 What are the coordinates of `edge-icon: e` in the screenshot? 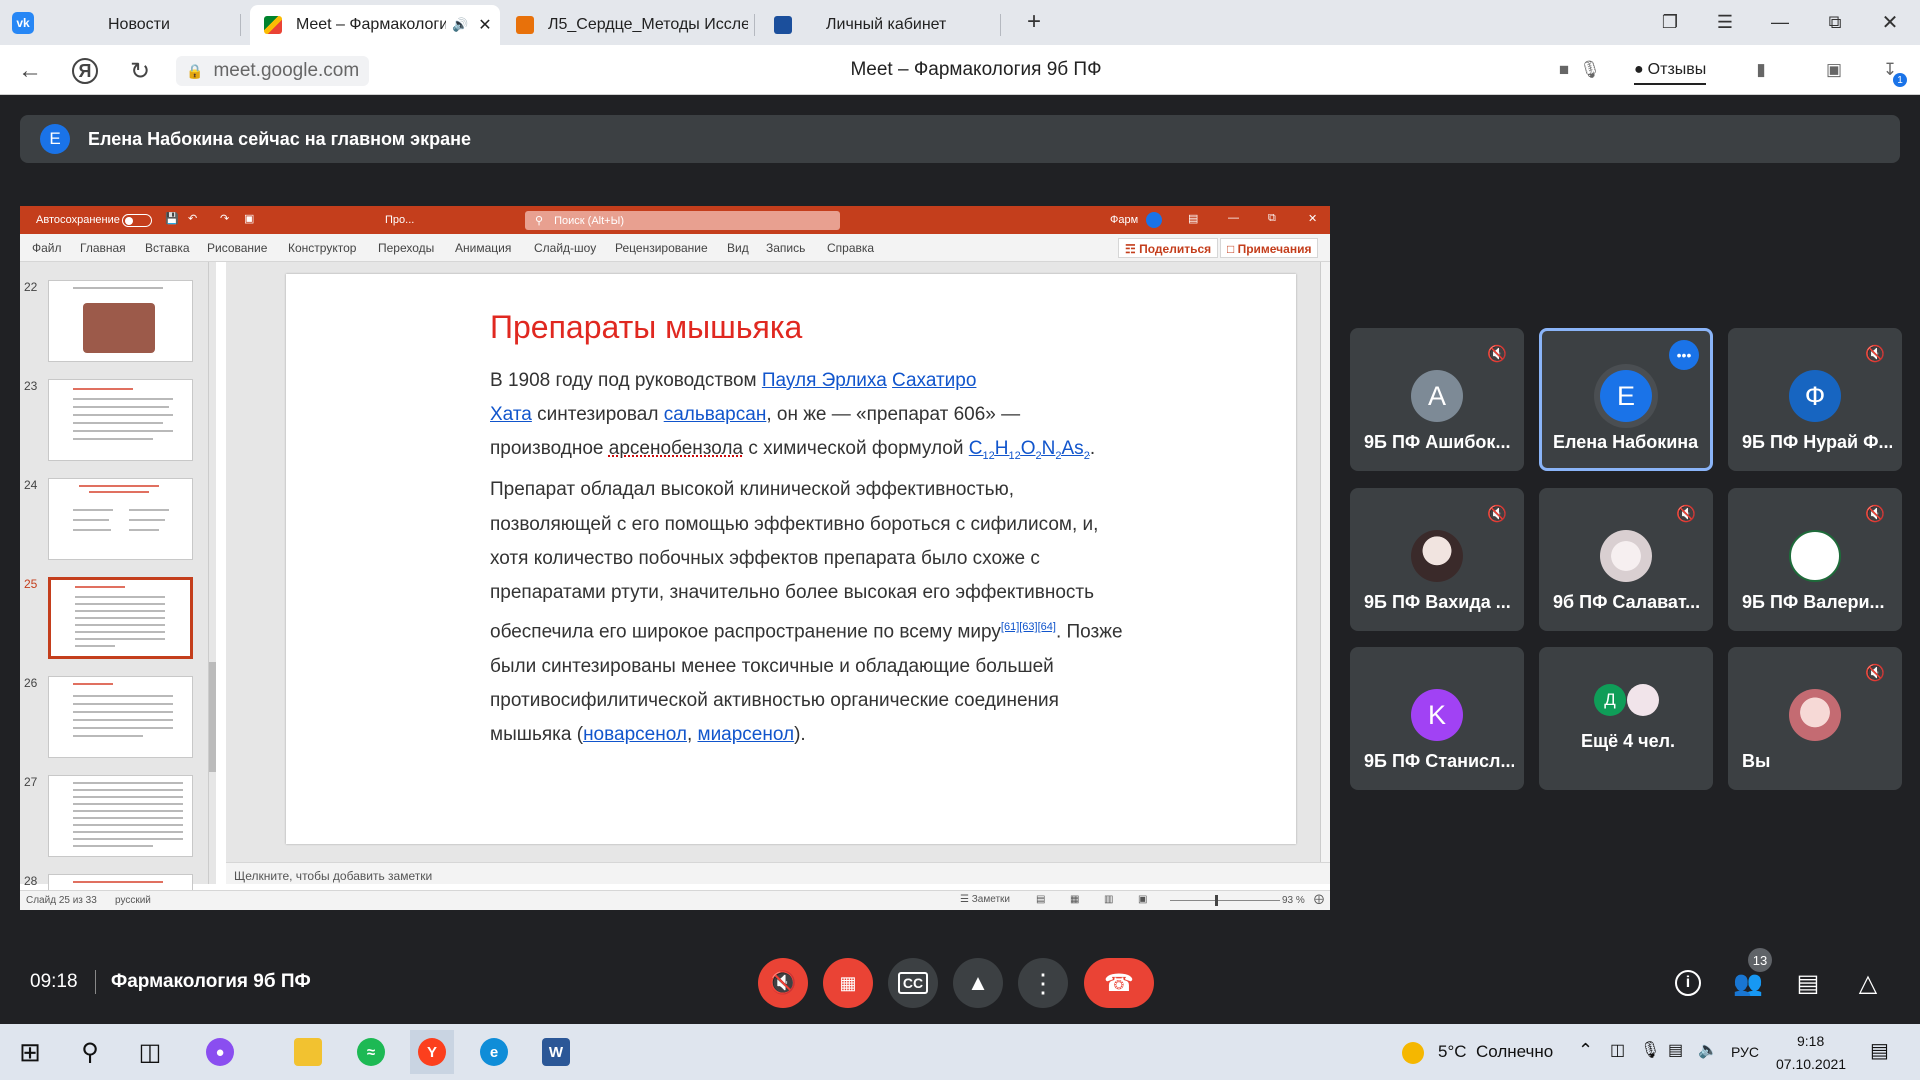 It's located at (494, 1052).